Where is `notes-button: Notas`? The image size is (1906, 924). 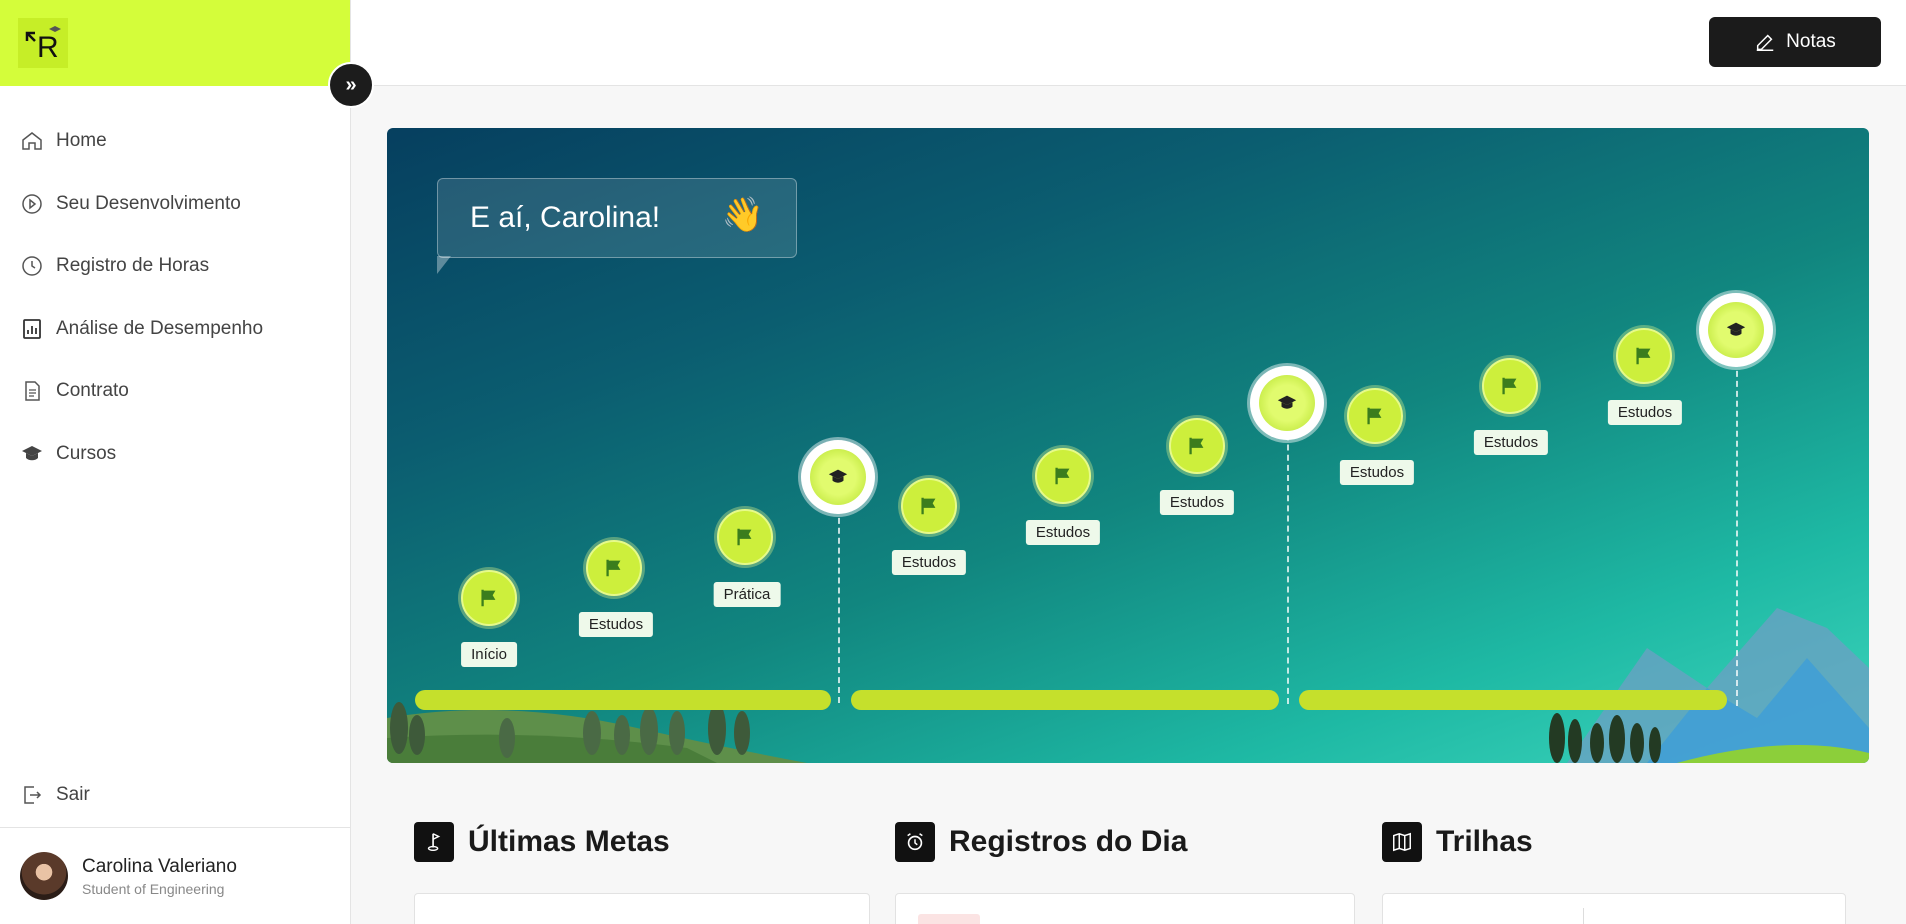 notes-button: Notas is located at coordinates (1795, 42).